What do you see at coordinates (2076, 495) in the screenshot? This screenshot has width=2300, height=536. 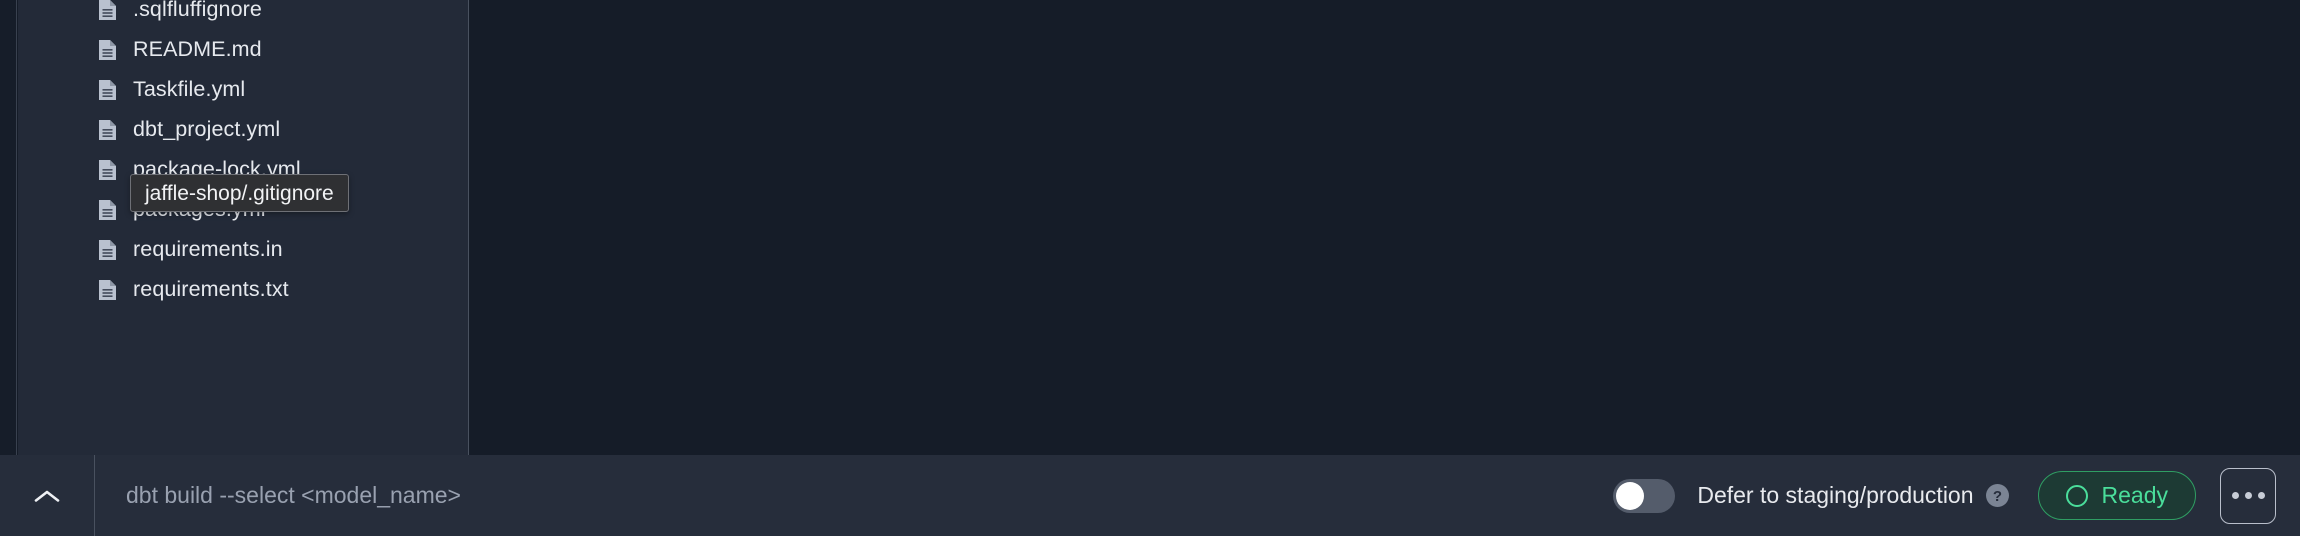 I see `circle-icon` at bounding box center [2076, 495].